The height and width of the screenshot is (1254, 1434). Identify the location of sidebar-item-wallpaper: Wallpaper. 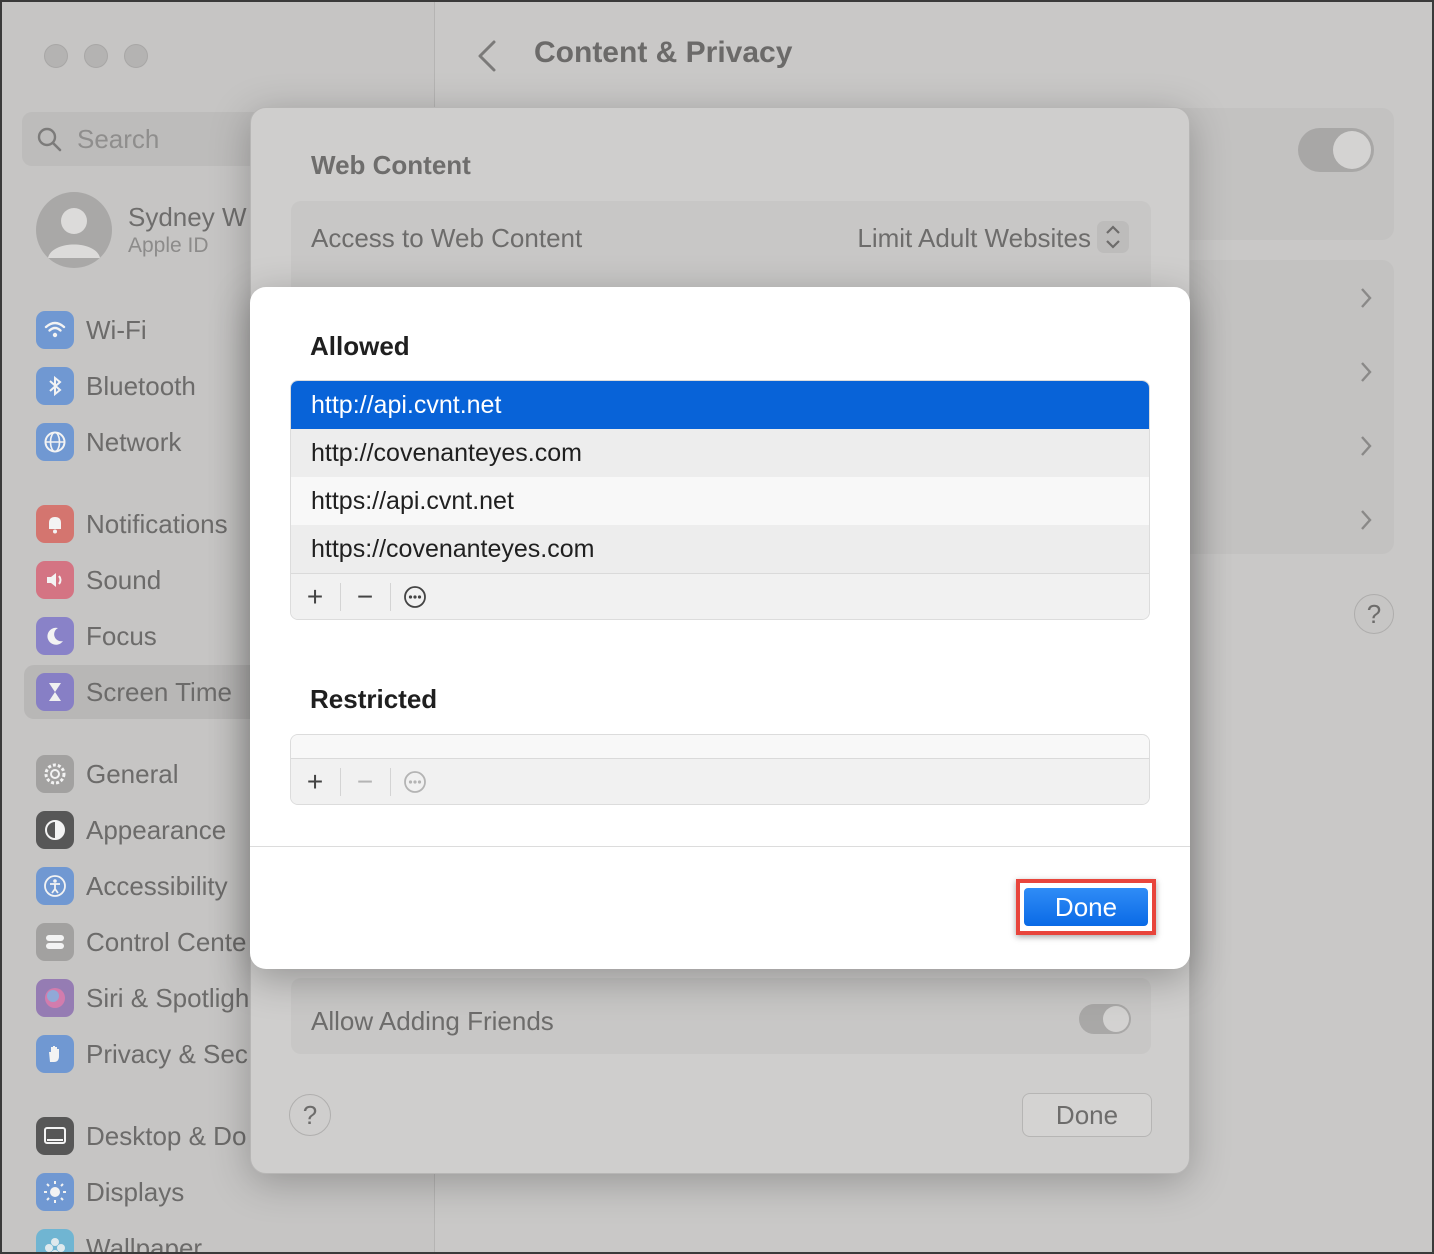
(224, 1237).